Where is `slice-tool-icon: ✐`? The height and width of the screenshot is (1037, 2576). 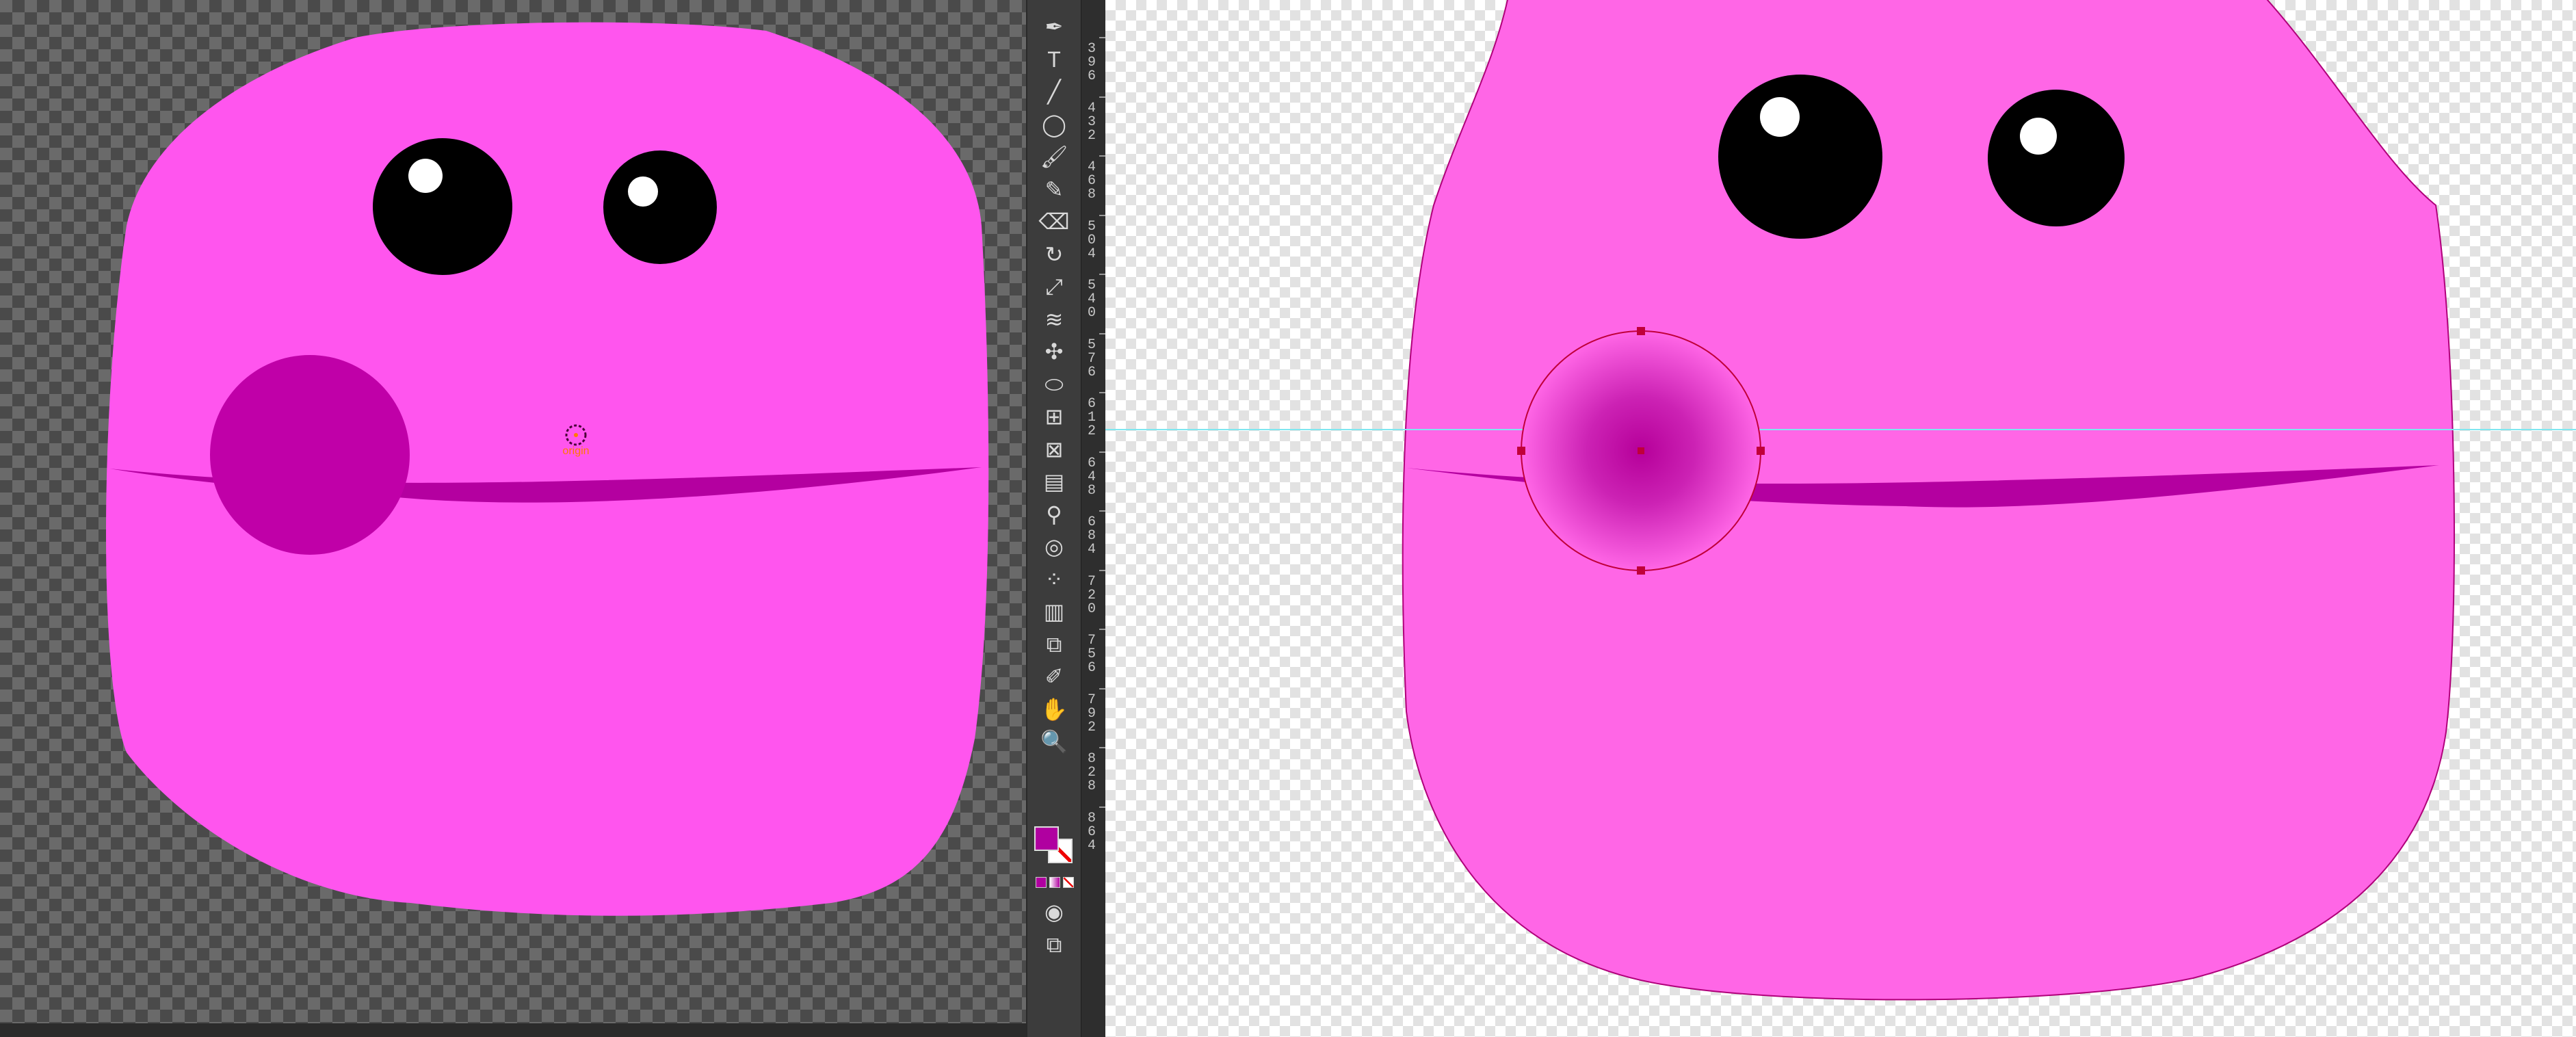 slice-tool-icon: ✐ is located at coordinates (1054, 676).